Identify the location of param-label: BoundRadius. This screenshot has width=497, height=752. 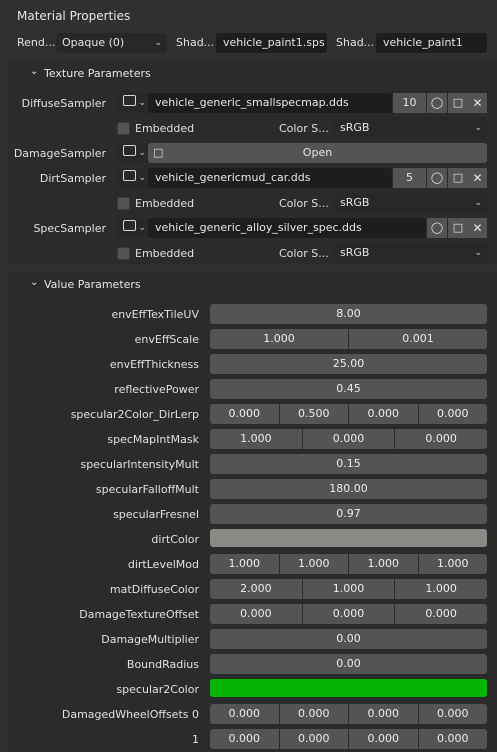
(162, 664).